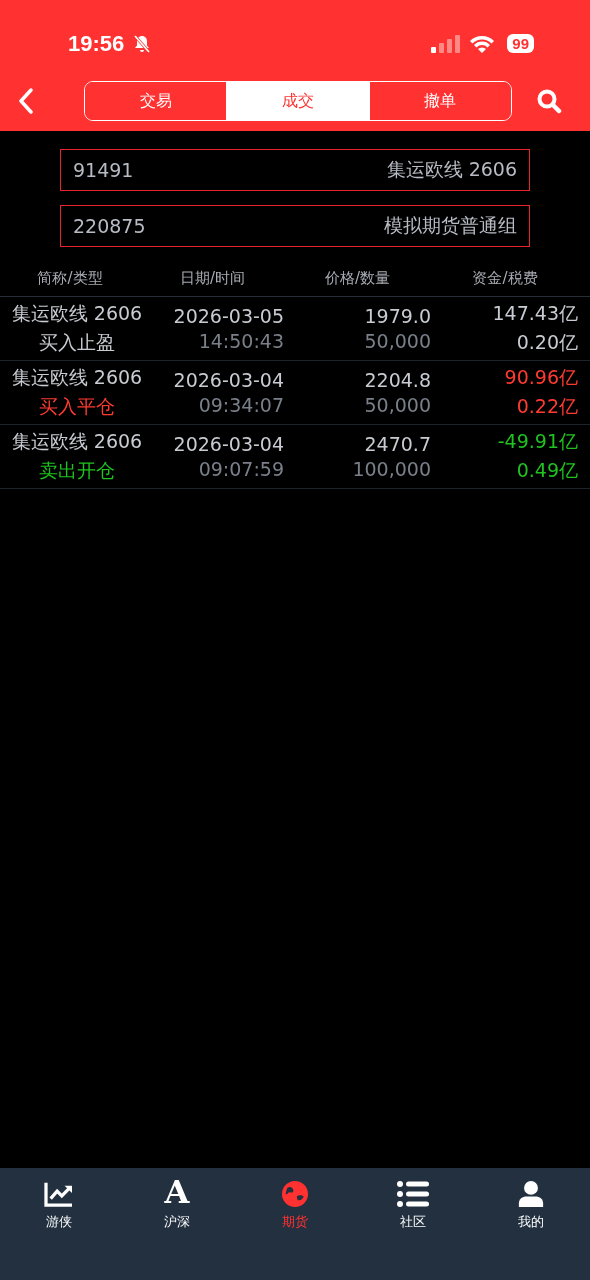 The height and width of the screenshot is (1280, 590). Describe the element at coordinates (531, 1194) in the screenshot. I see `person-icon` at that location.